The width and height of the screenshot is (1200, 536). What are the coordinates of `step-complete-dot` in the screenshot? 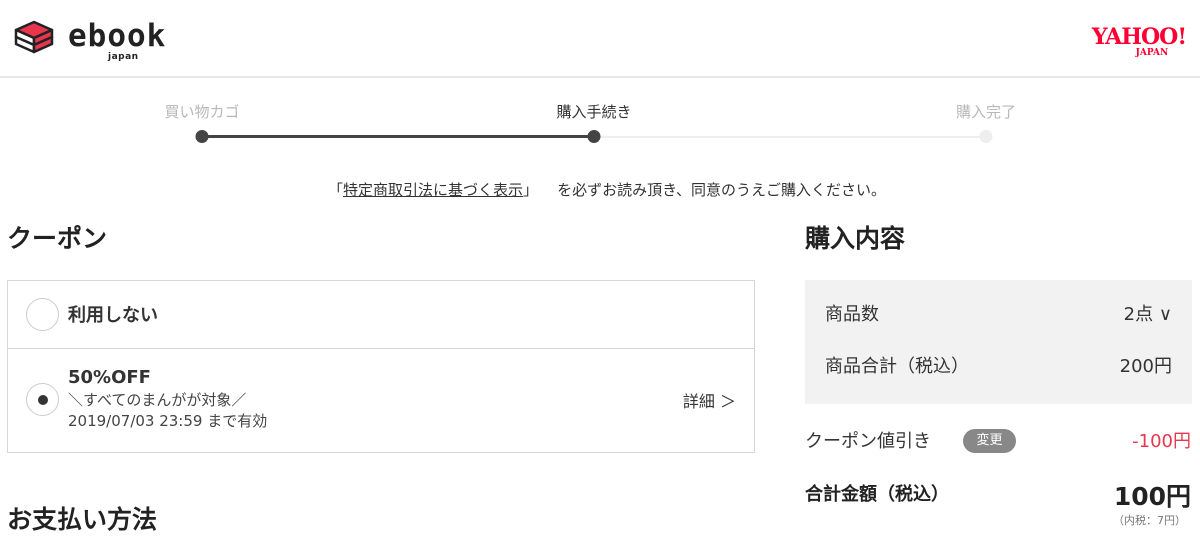 It's located at (986, 136).